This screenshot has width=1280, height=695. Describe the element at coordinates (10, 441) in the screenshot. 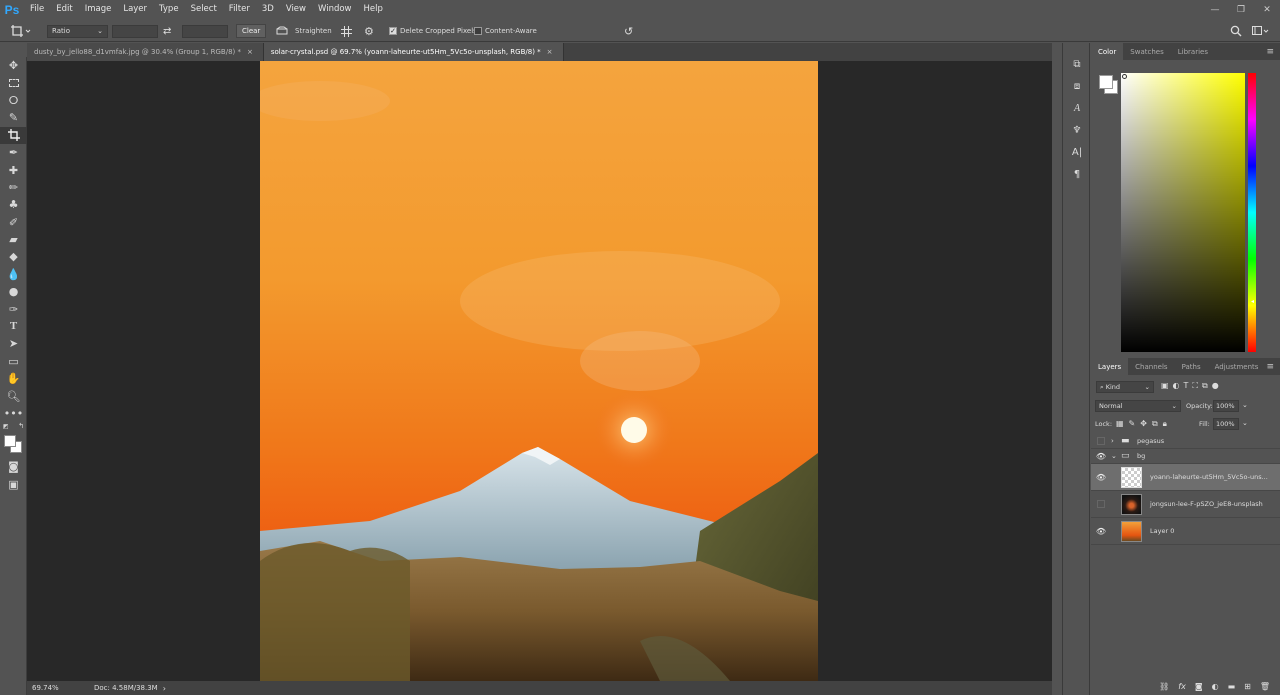

I see `foreground-color` at that location.